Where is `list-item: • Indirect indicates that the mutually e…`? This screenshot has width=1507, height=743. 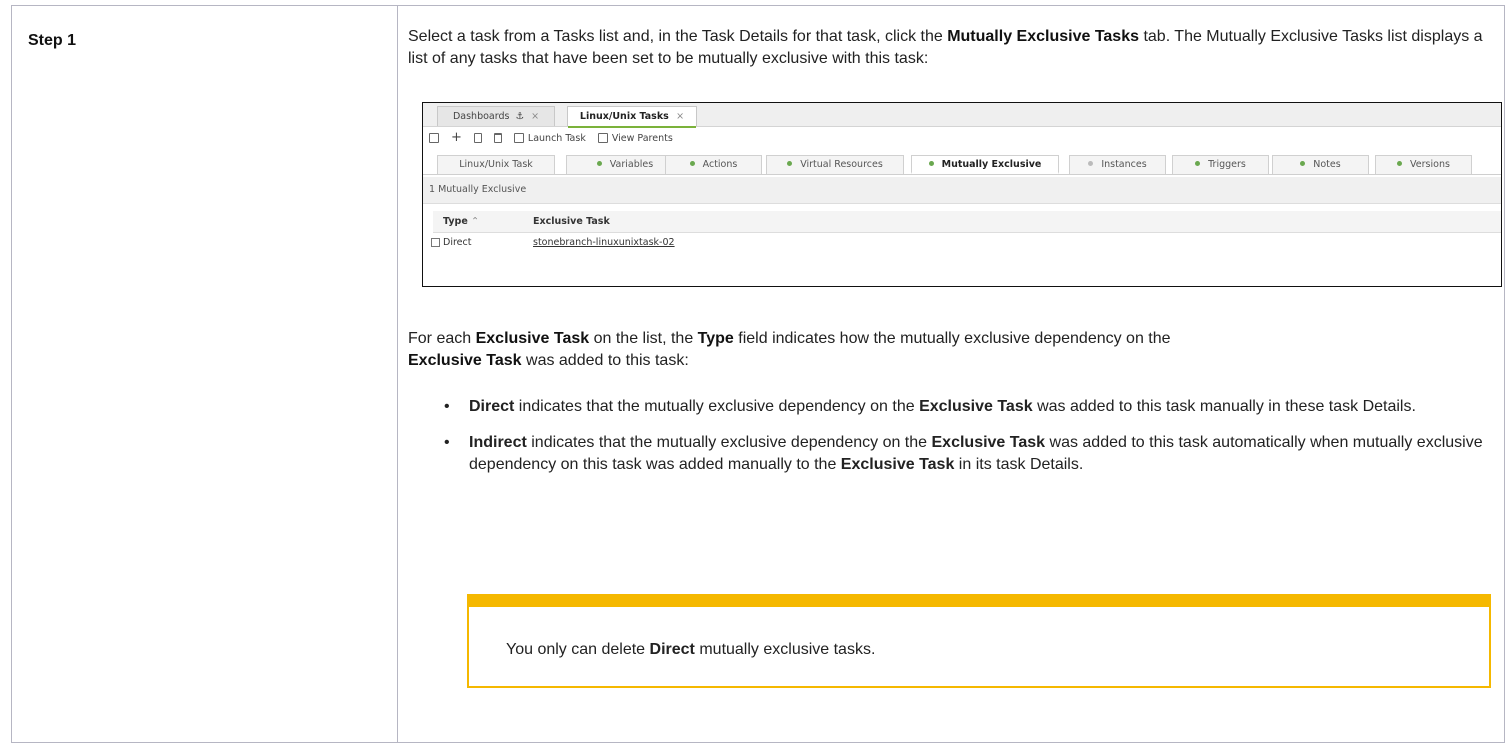
list-item: • Indirect indicates that the mutually e… is located at coordinates (948, 454).